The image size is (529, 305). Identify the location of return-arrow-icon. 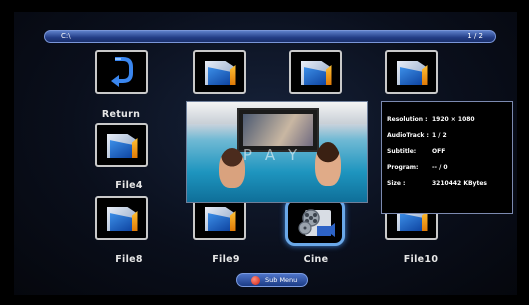
(121, 72).